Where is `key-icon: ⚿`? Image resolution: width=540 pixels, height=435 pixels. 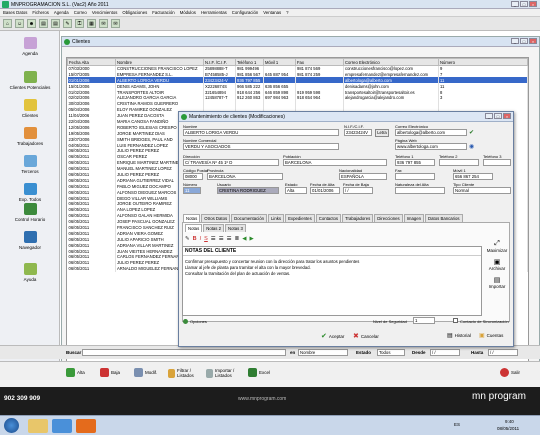 key-icon: ⚿ is located at coordinates (79, 23).